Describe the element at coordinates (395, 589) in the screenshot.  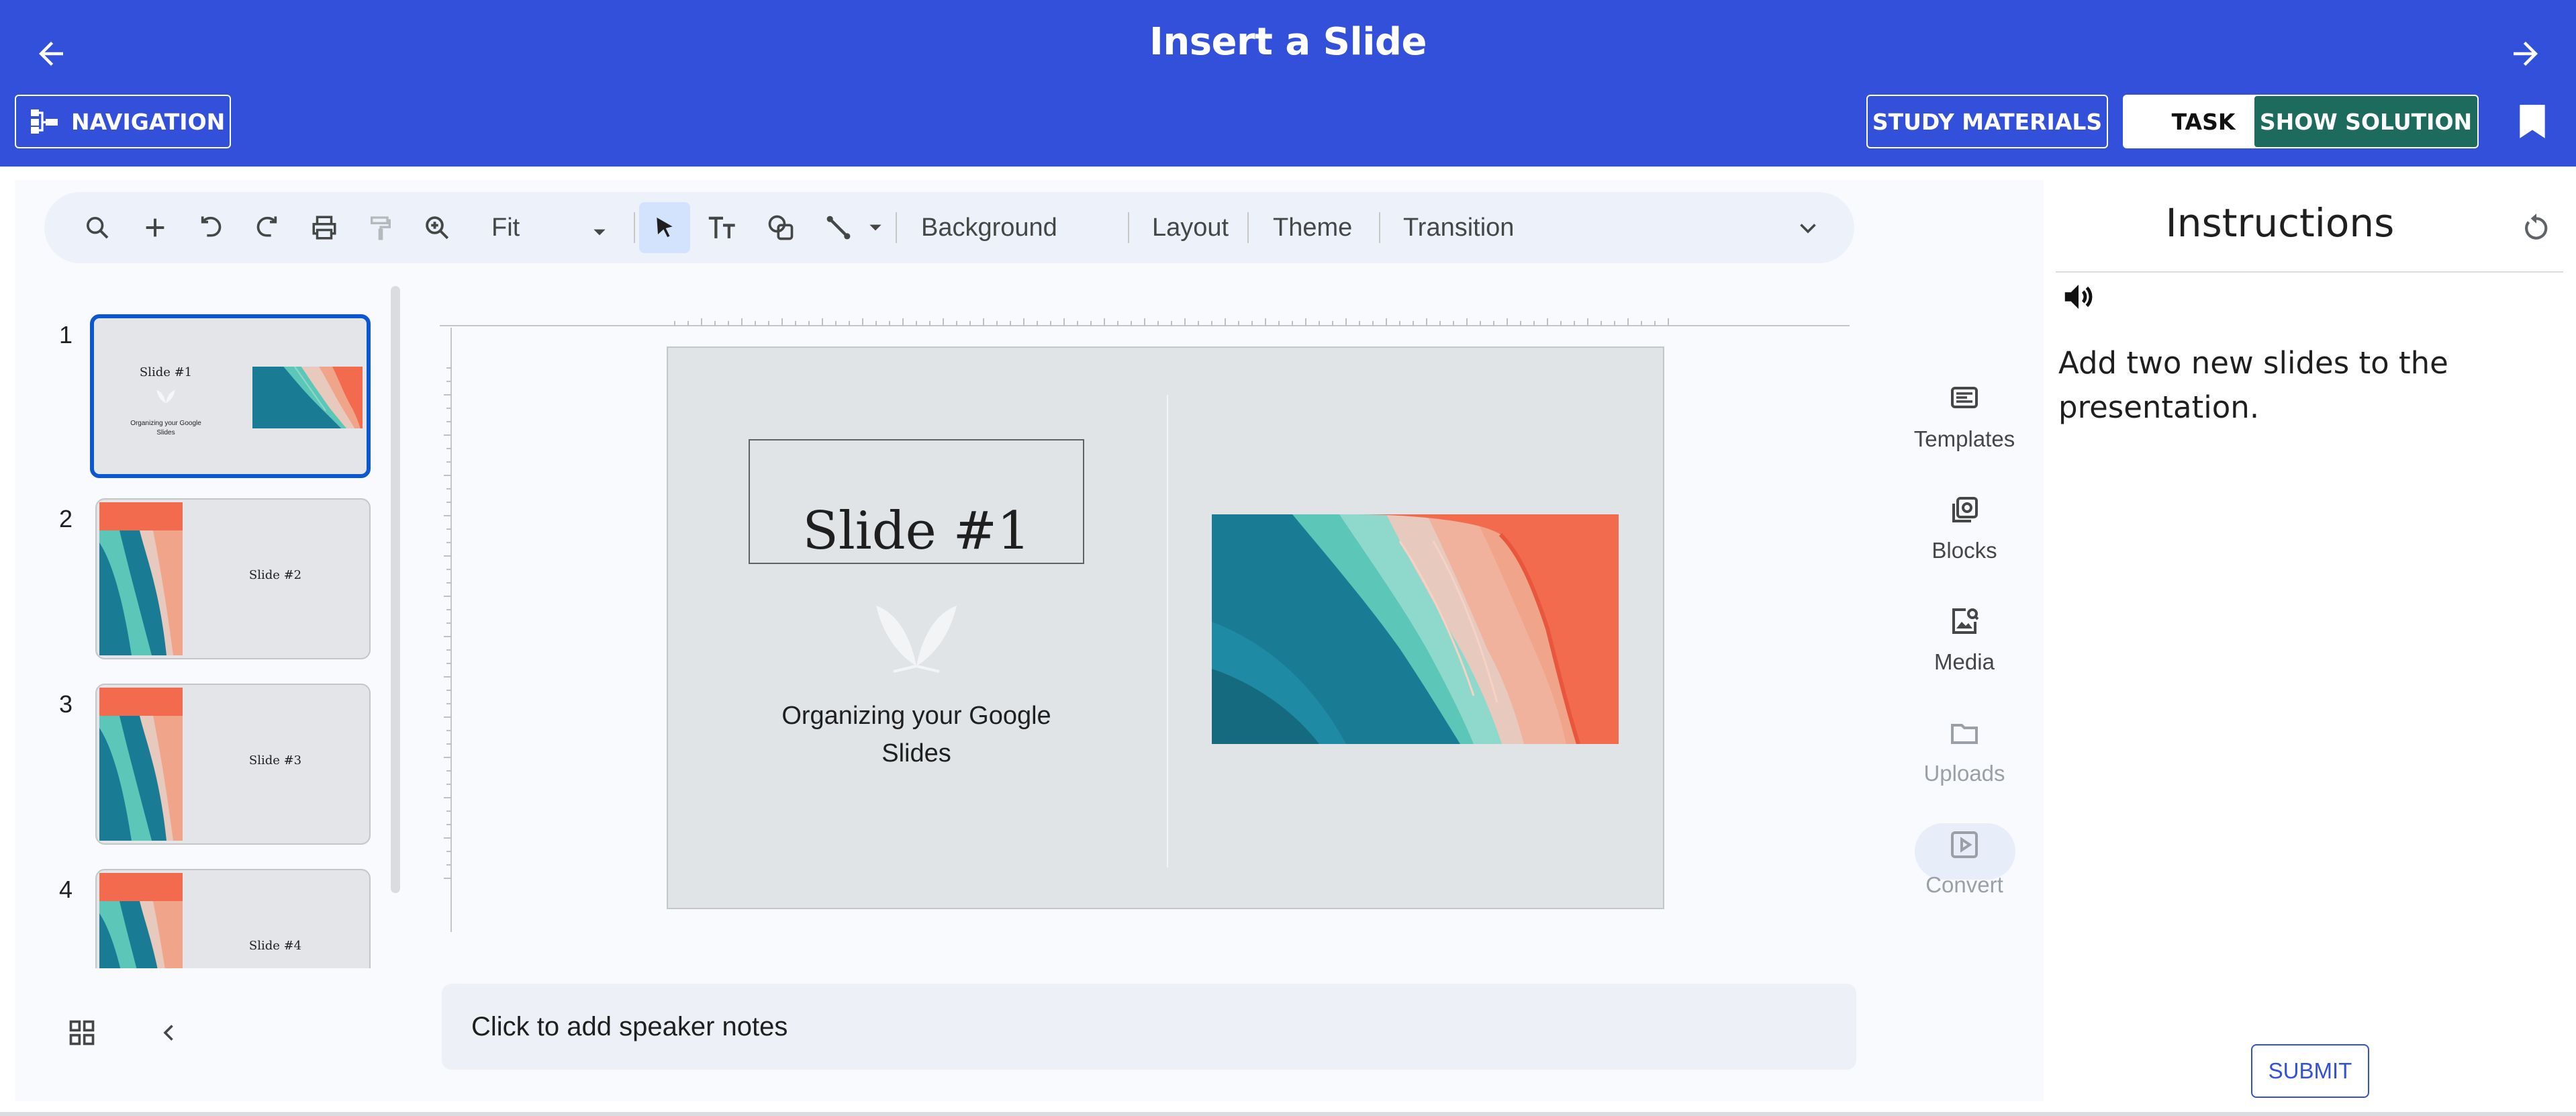
I see `filmstrip-scrollbar` at that location.